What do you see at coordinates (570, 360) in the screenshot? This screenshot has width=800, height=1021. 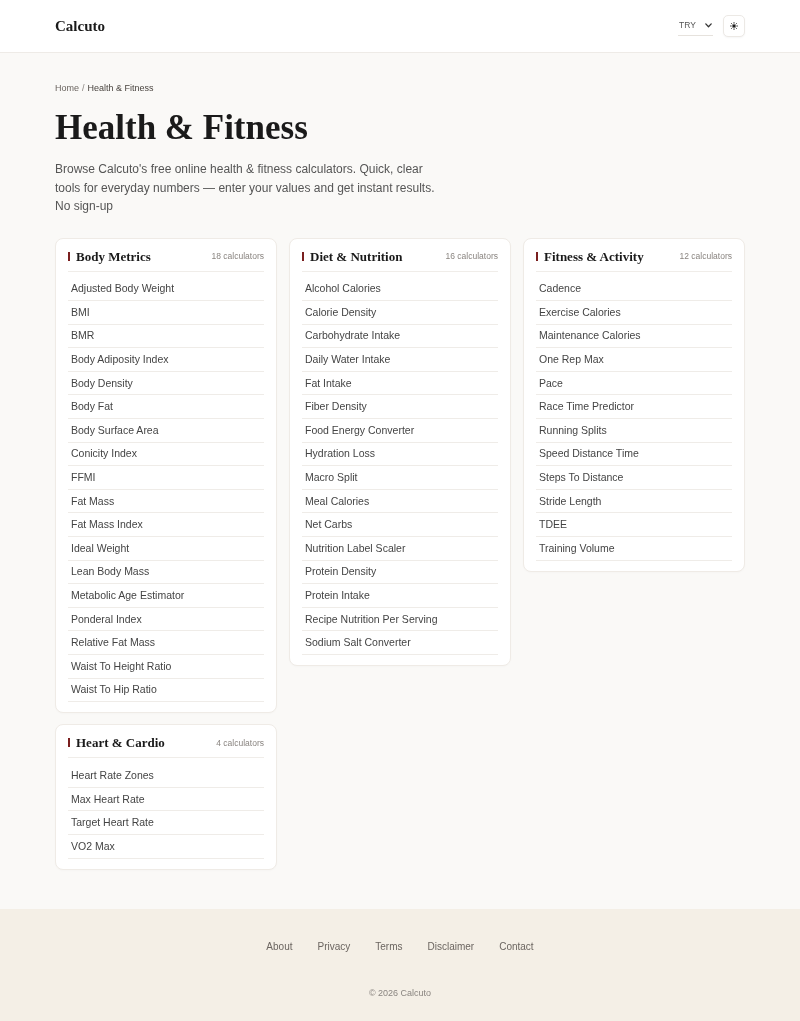 I see `calculator-link: One Rep Max` at bounding box center [570, 360].